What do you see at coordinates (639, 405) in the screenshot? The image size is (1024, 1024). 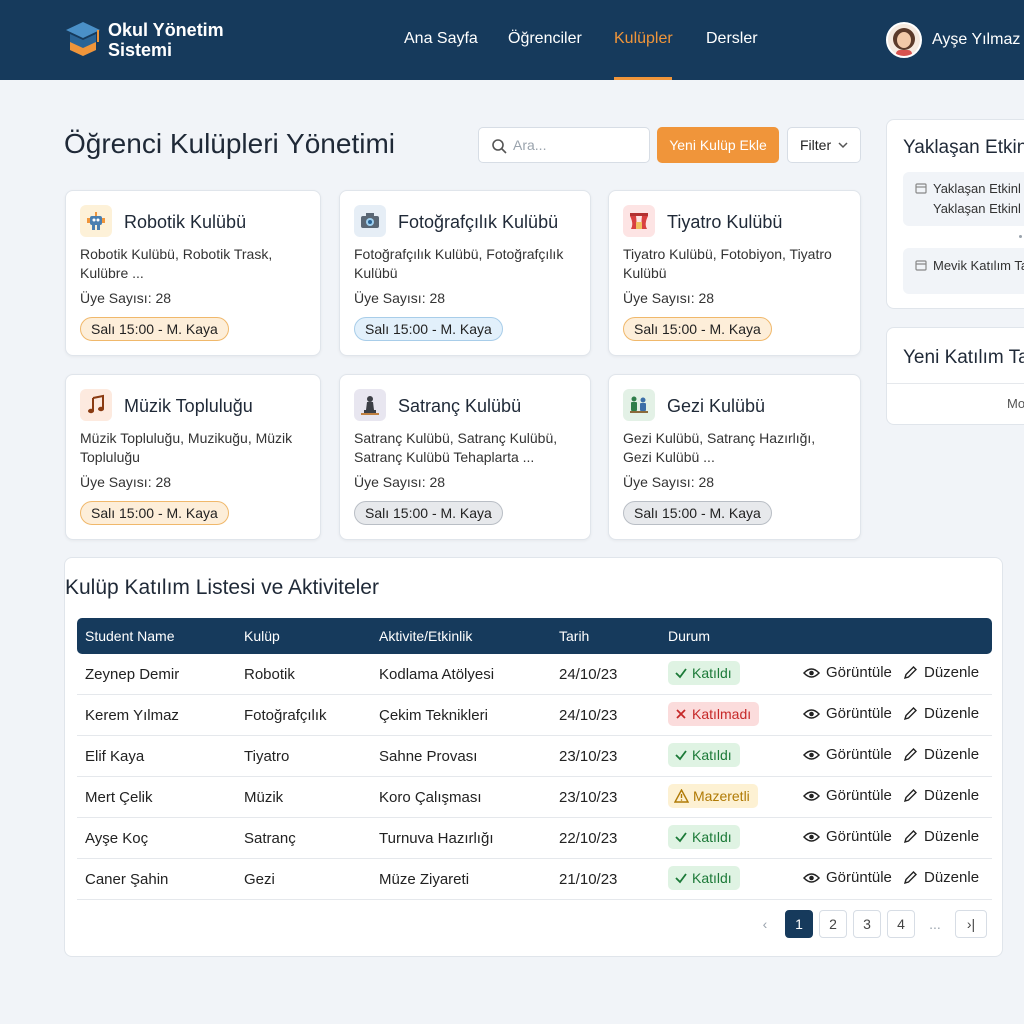 I see `travel-icon` at bounding box center [639, 405].